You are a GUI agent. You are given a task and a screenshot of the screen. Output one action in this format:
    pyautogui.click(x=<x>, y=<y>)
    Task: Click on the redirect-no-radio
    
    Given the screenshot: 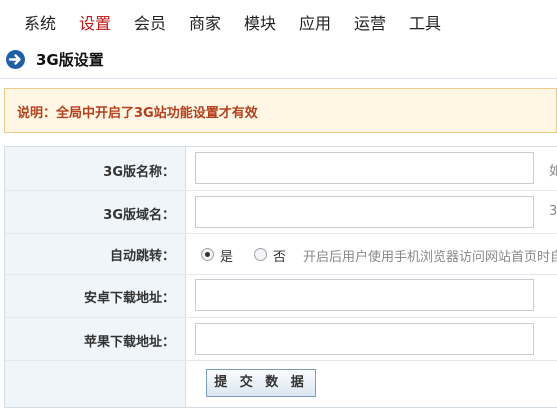 What is the action you would take?
    pyautogui.click(x=260, y=254)
    